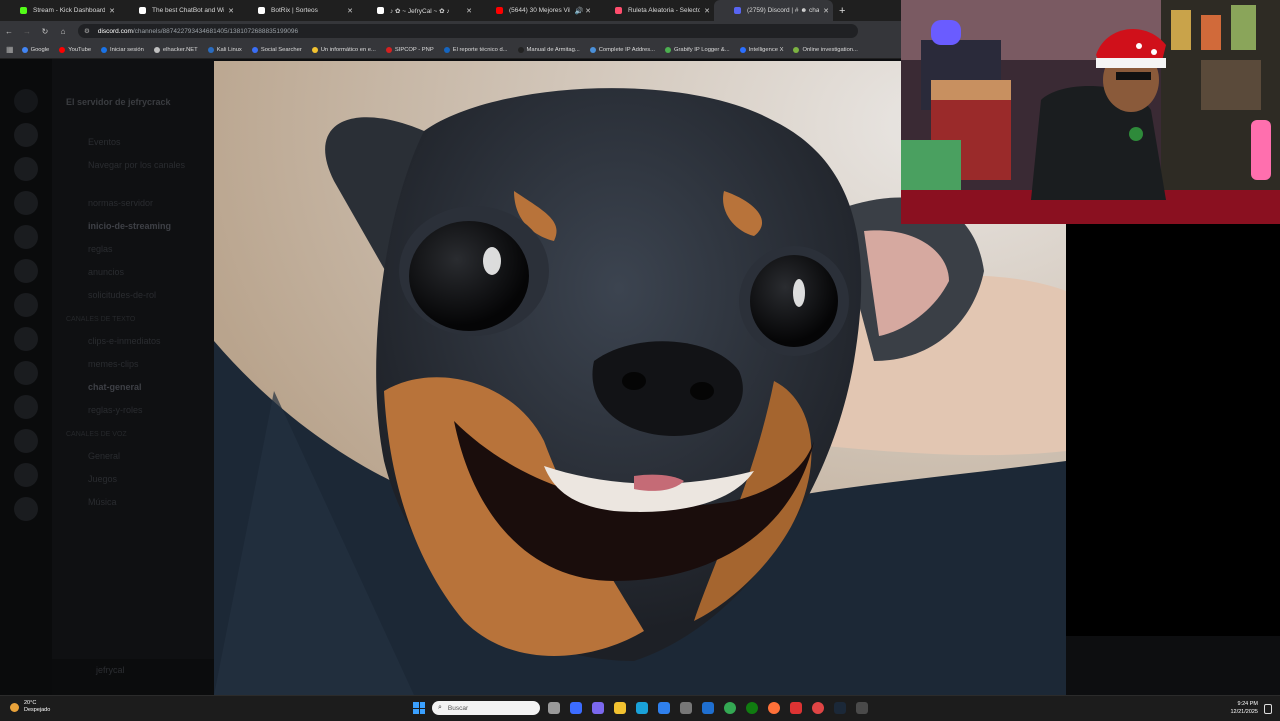 The image size is (1280, 721). I want to click on apps-grid-icon: ▦, so click(10, 49).